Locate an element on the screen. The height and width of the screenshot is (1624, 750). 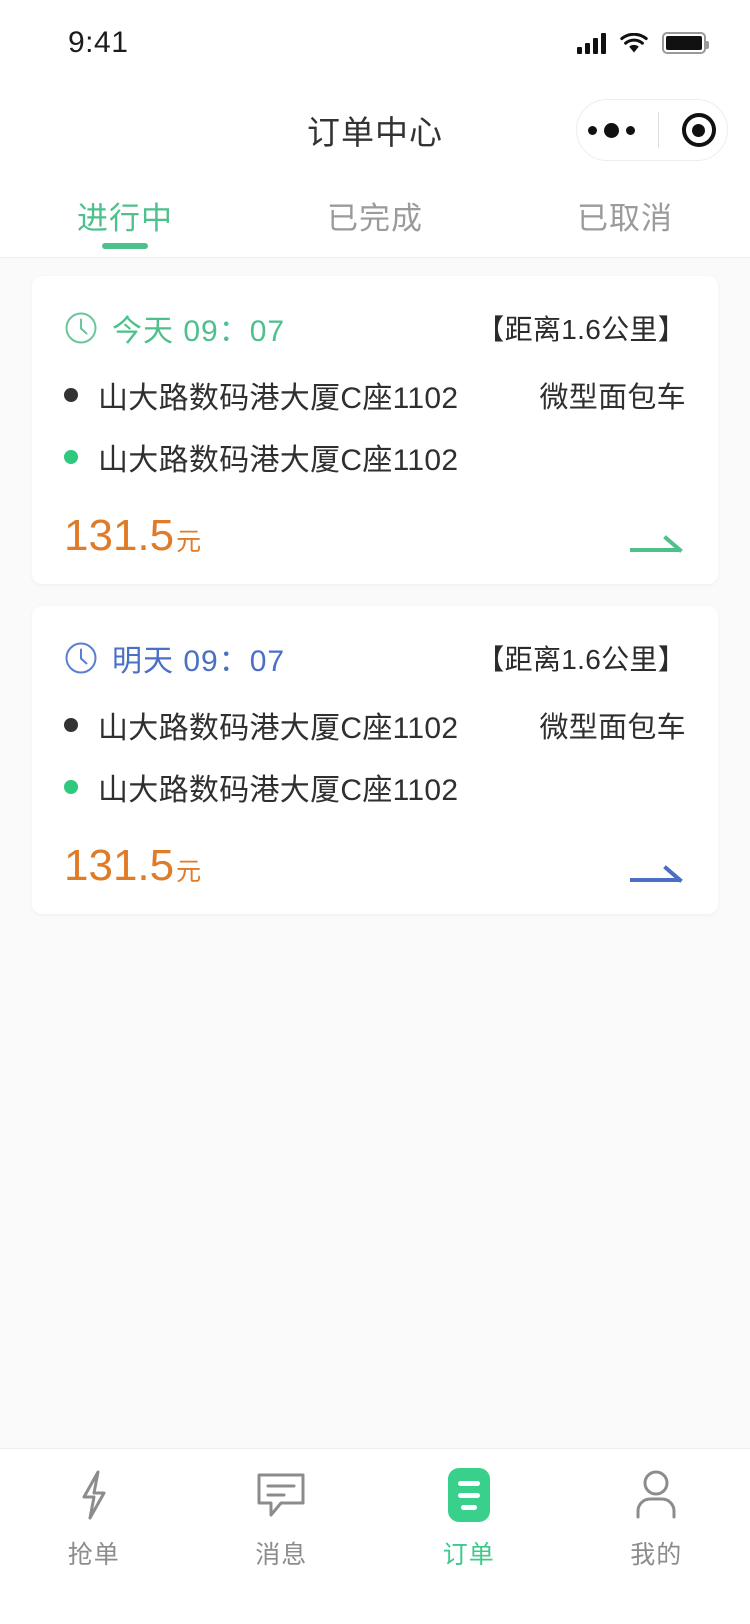
capsule-divider is located at coordinates (658, 130).